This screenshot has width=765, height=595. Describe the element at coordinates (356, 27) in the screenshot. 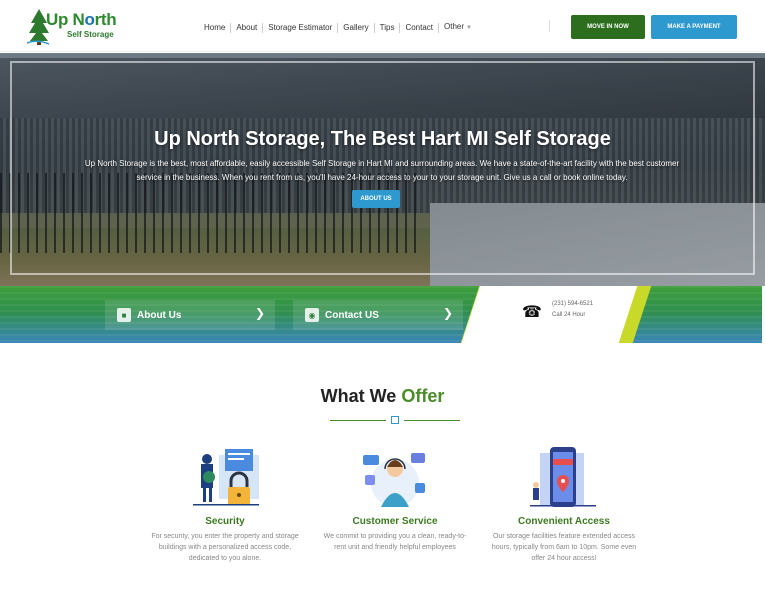

I see `nav-gallery: Gallery` at that location.